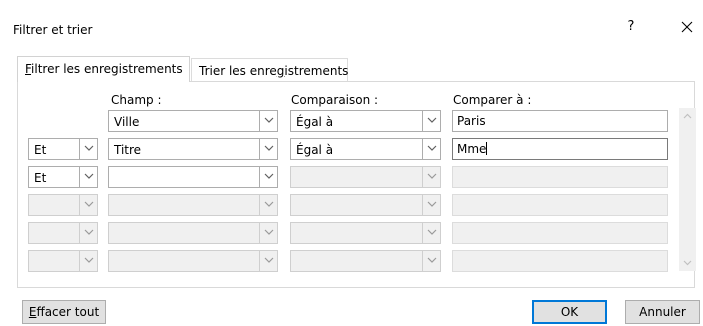 The width and height of the screenshot is (703, 326). I want to click on field-select-row-1: Ville, so click(193, 121).